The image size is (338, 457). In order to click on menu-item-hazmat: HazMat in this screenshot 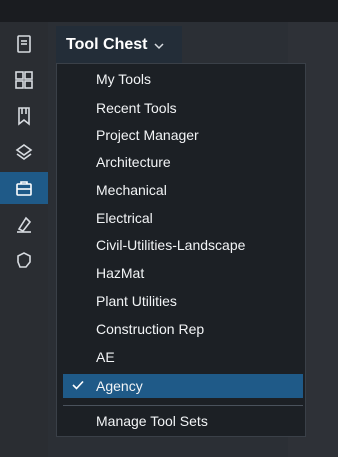, I will do `click(183, 273)`.